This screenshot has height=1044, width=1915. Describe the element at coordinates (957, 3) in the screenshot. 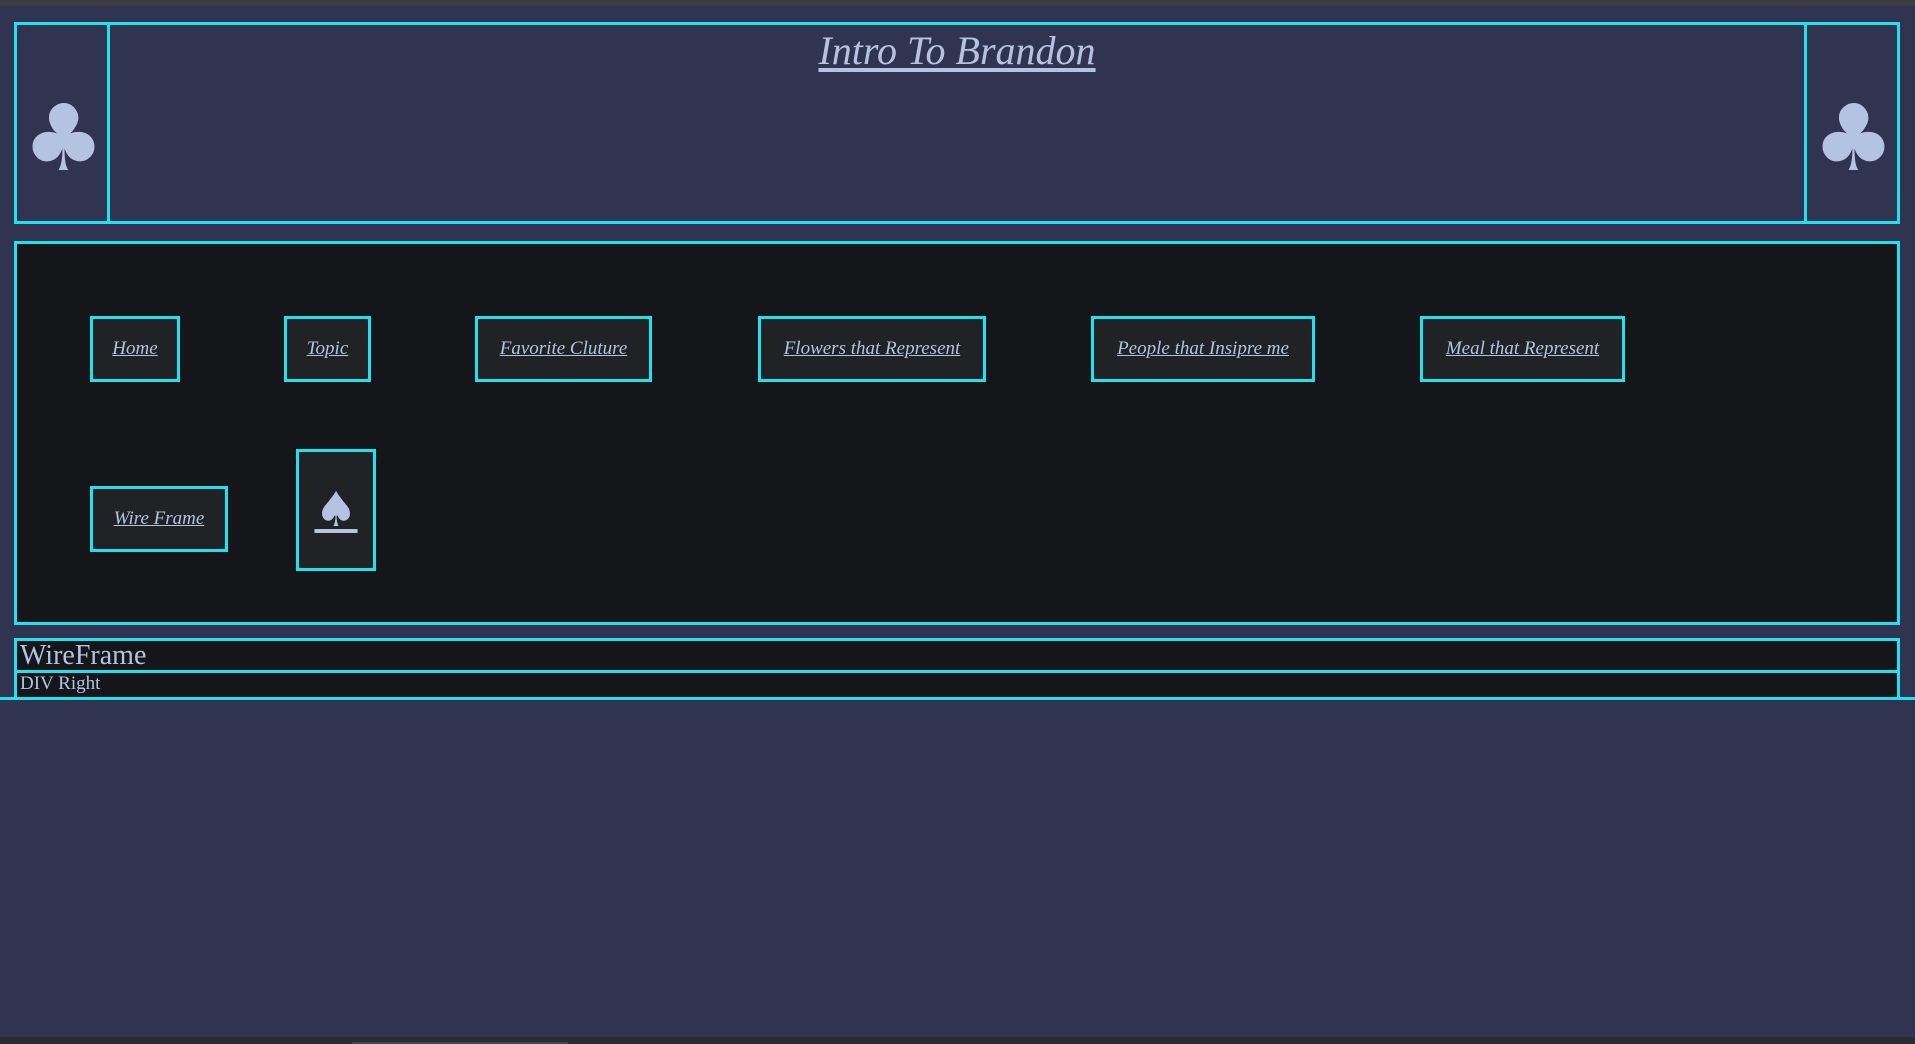

I see `window-top-strip` at that location.